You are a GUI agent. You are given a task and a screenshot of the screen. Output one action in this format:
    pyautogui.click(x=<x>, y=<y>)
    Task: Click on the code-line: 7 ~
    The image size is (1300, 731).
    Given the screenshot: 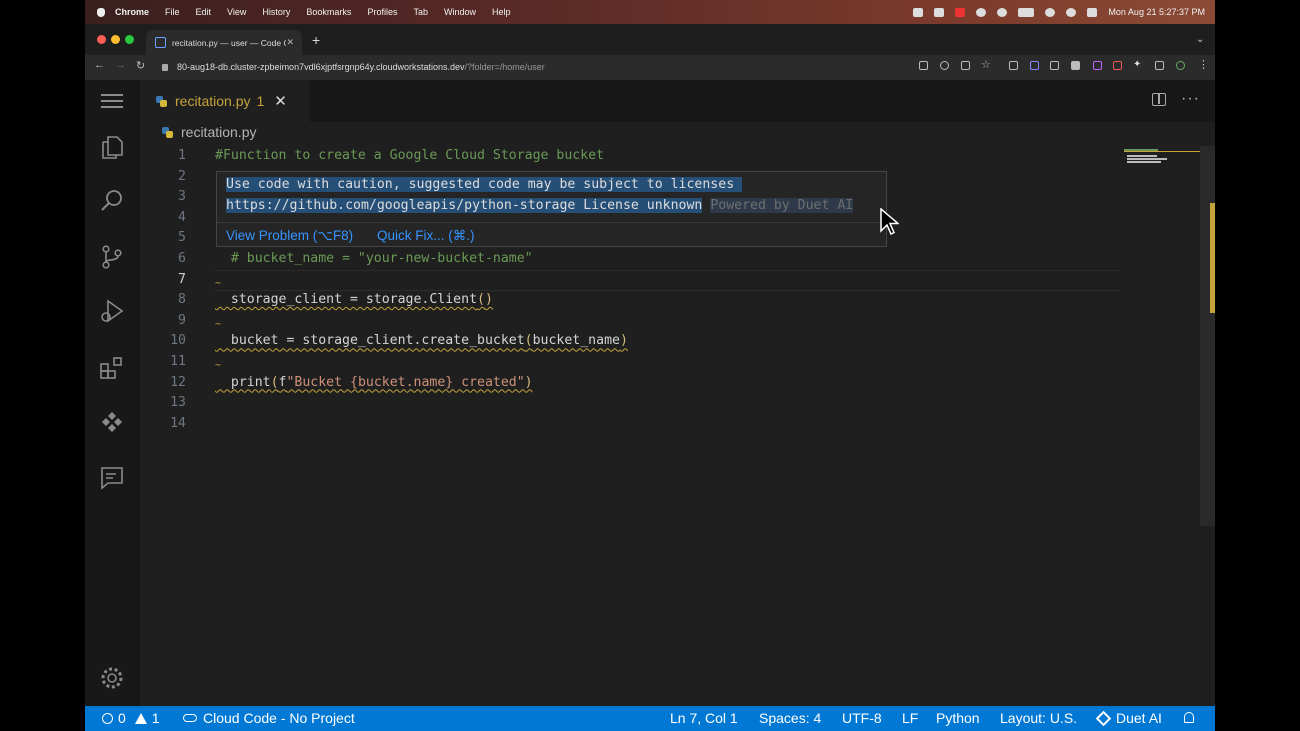 What is the action you would take?
    pyautogui.click(x=632, y=280)
    